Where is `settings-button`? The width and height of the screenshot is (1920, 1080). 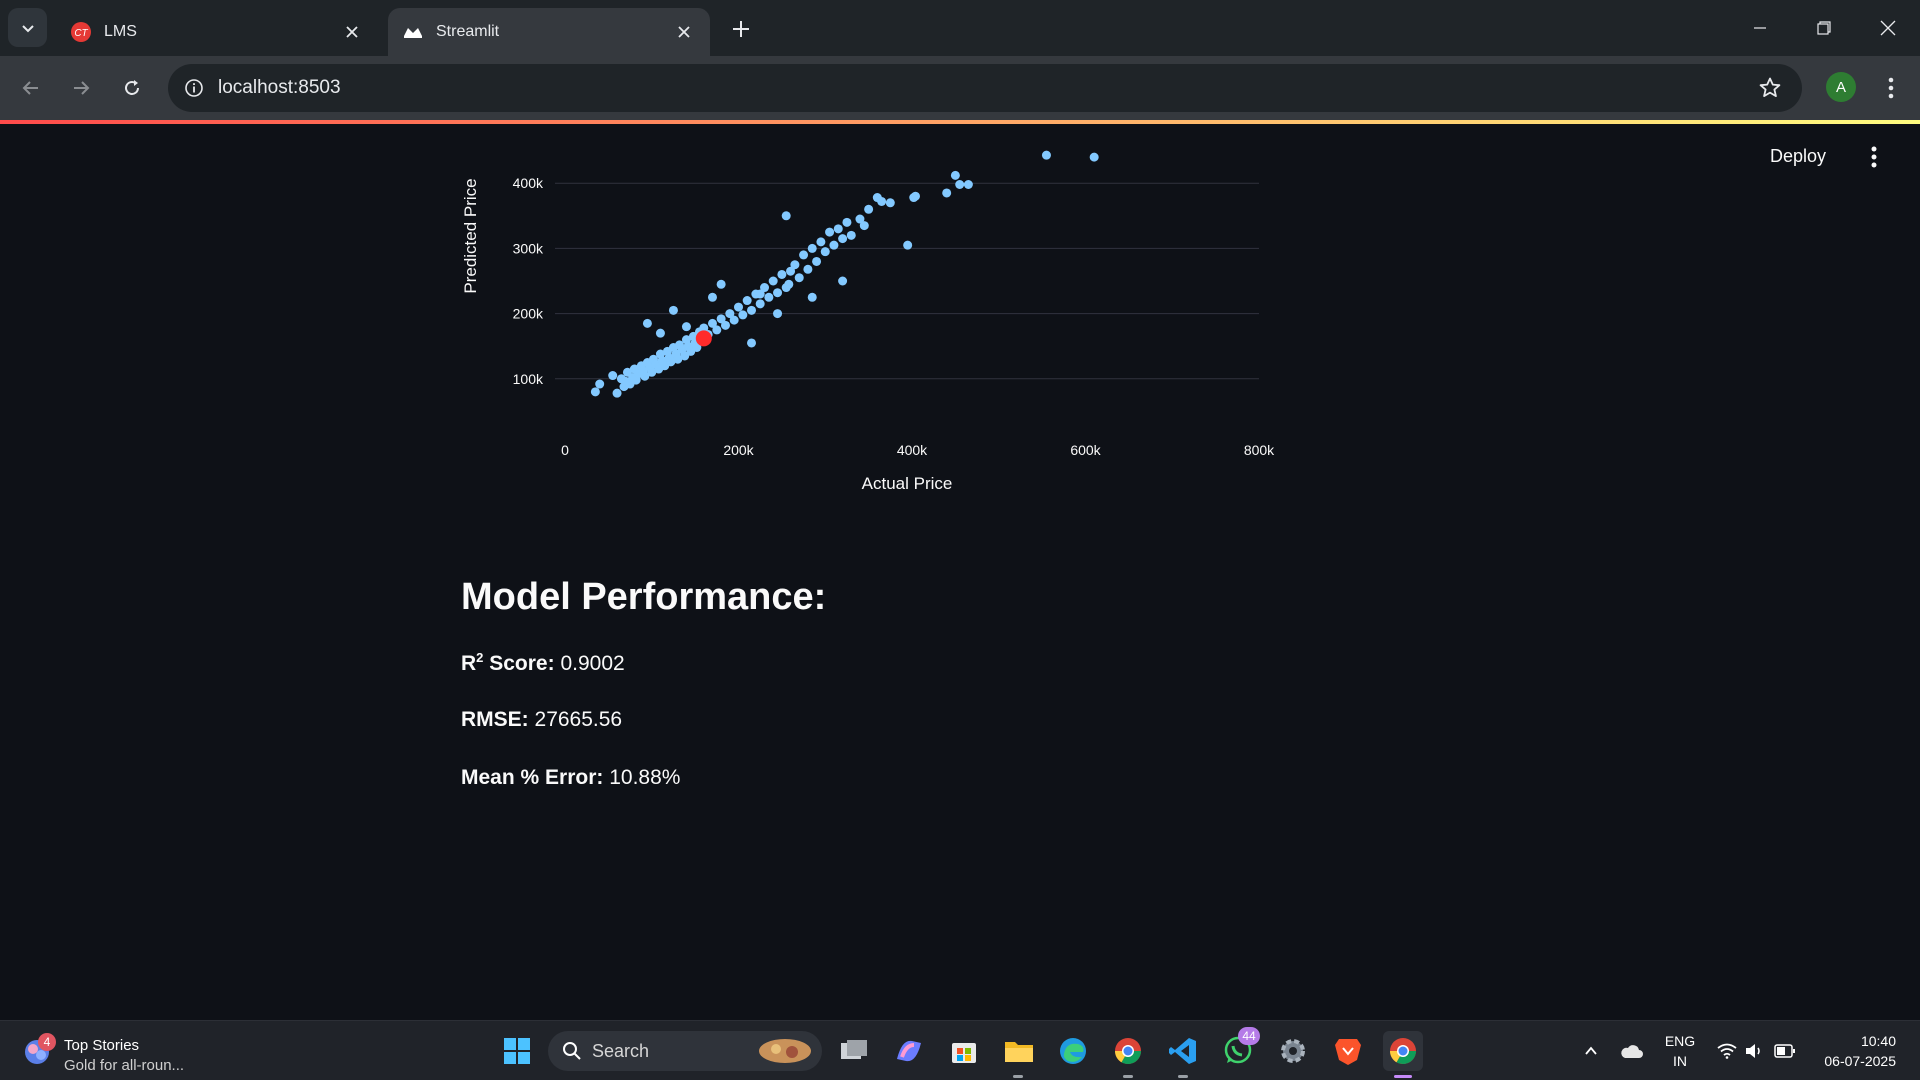
settings-button is located at coordinates (1293, 1051).